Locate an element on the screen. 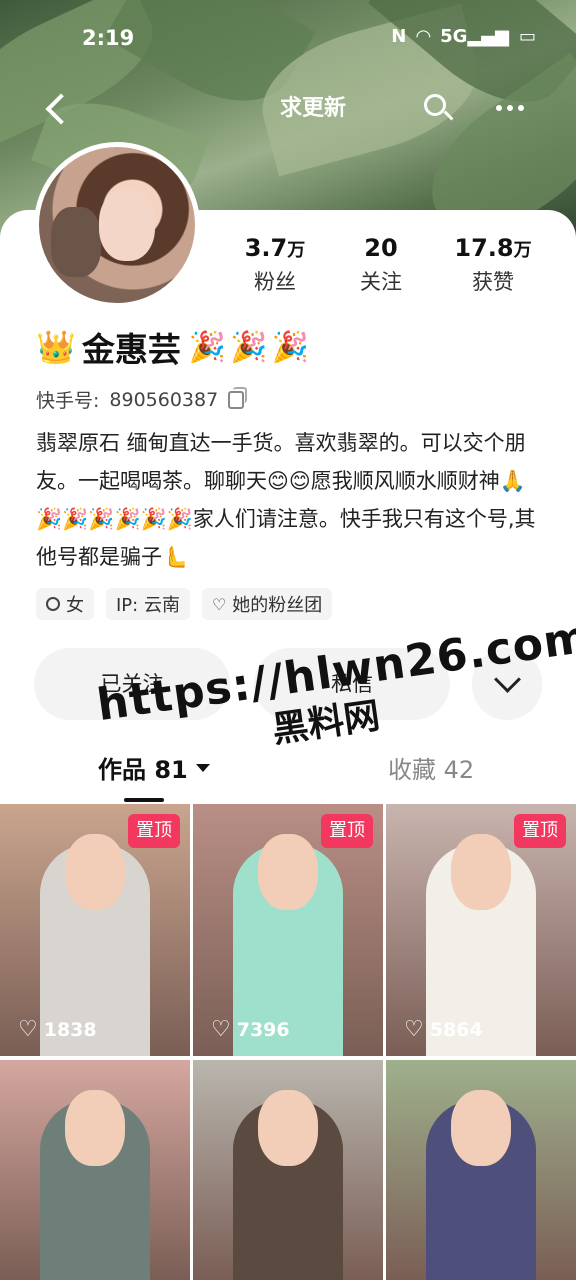  crown-icon: 👑 is located at coordinates (56, 347).